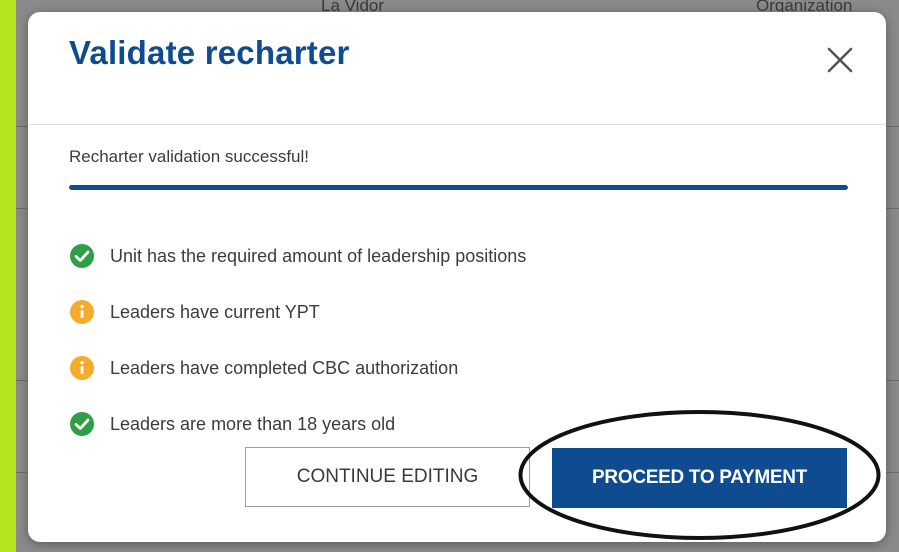 The width and height of the screenshot is (899, 552). I want to click on validation-check-item: Leaders have current YPT, so click(297, 312).